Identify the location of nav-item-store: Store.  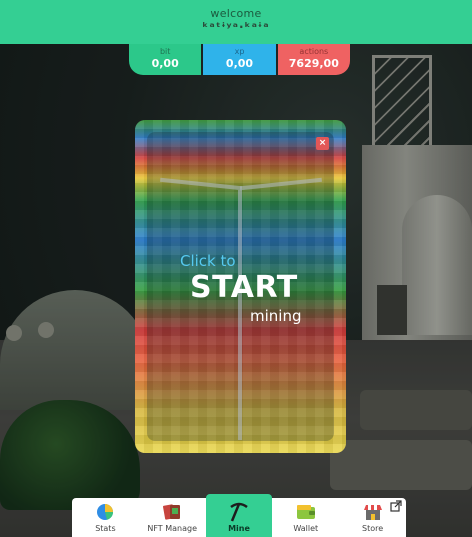
(372, 517).